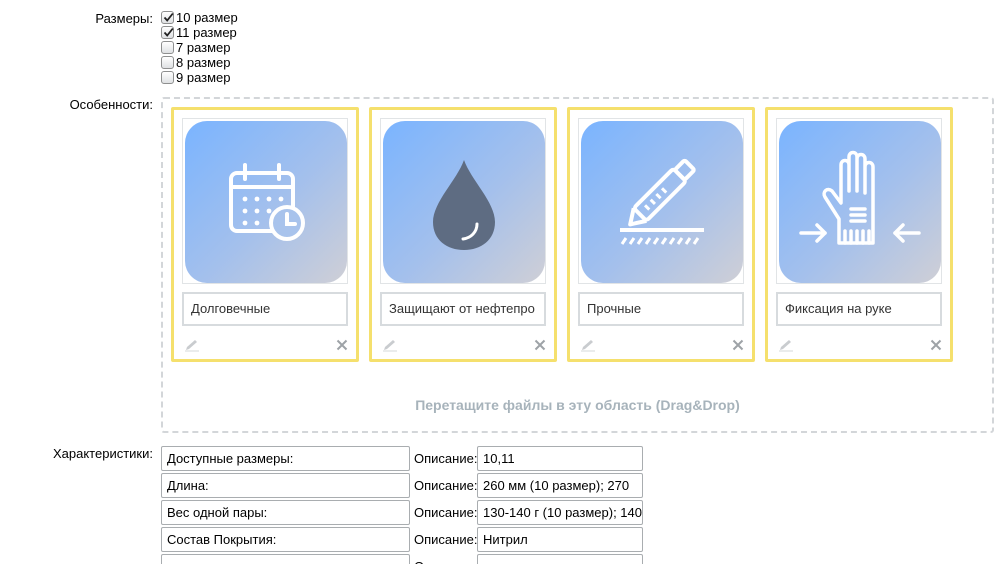 The image size is (1001, 564). Describe the element at coordinates (560, 559) in the screenshot. I see `characteristic-value-input` at that location.